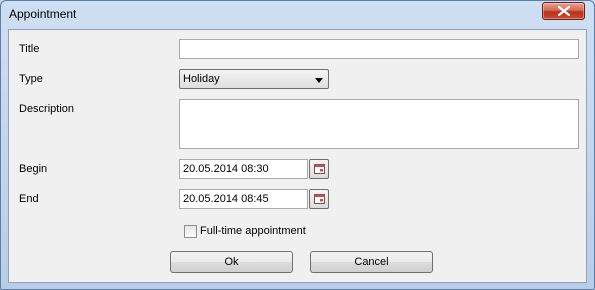 The width and height of the screenshot is (595, 290). What do you see at coordinates (254, 79) in the screenshot?
I see `type-select: Holiday` at bounding box center [254, 79].